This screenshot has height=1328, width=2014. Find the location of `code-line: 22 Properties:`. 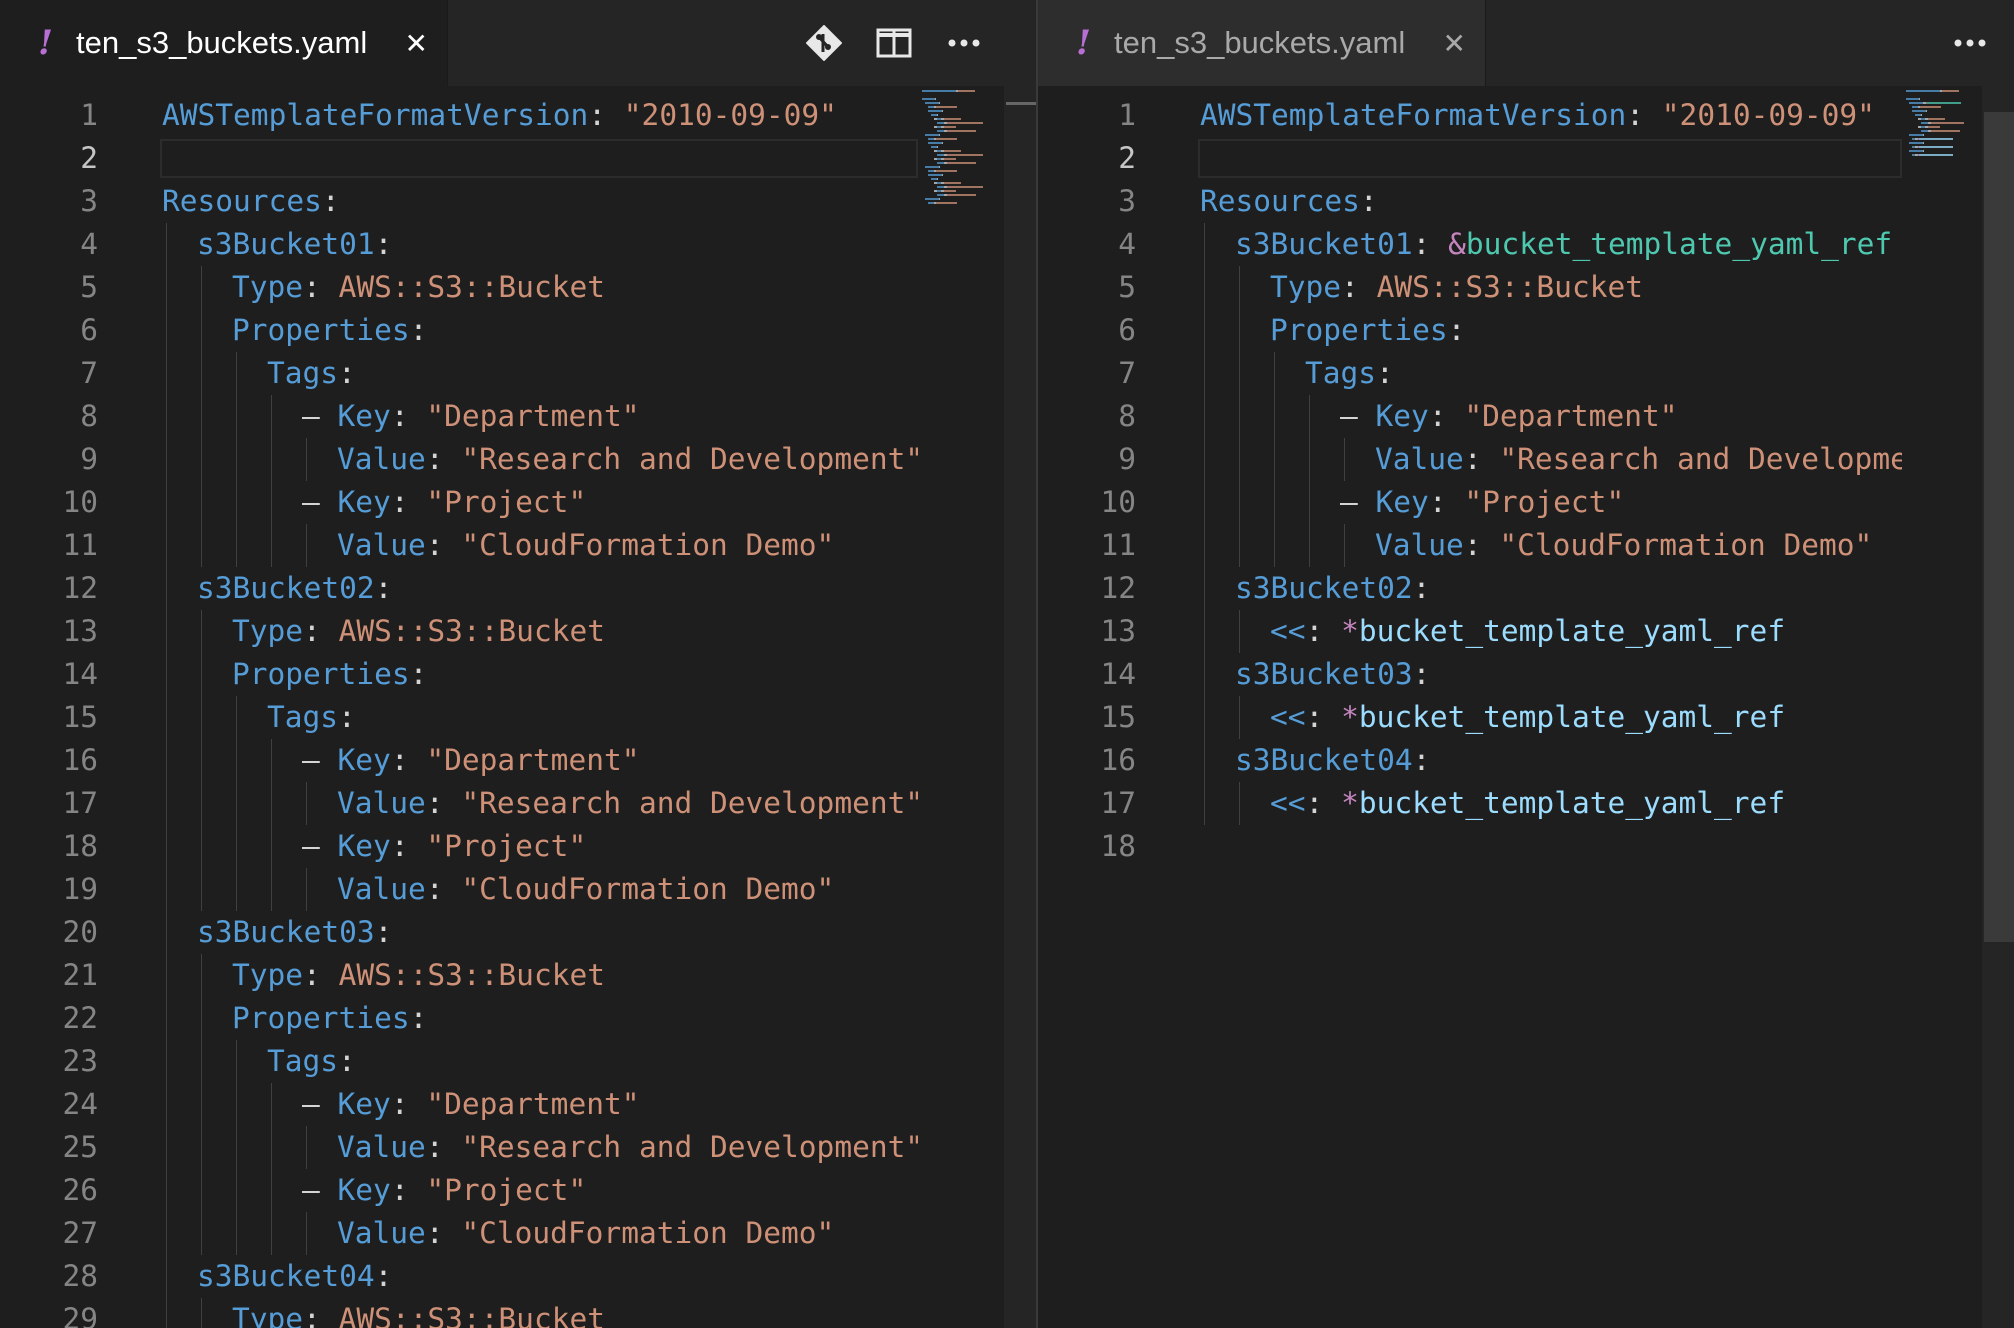

code-line: 22 Properties: is located at coordinates (459, 1018).